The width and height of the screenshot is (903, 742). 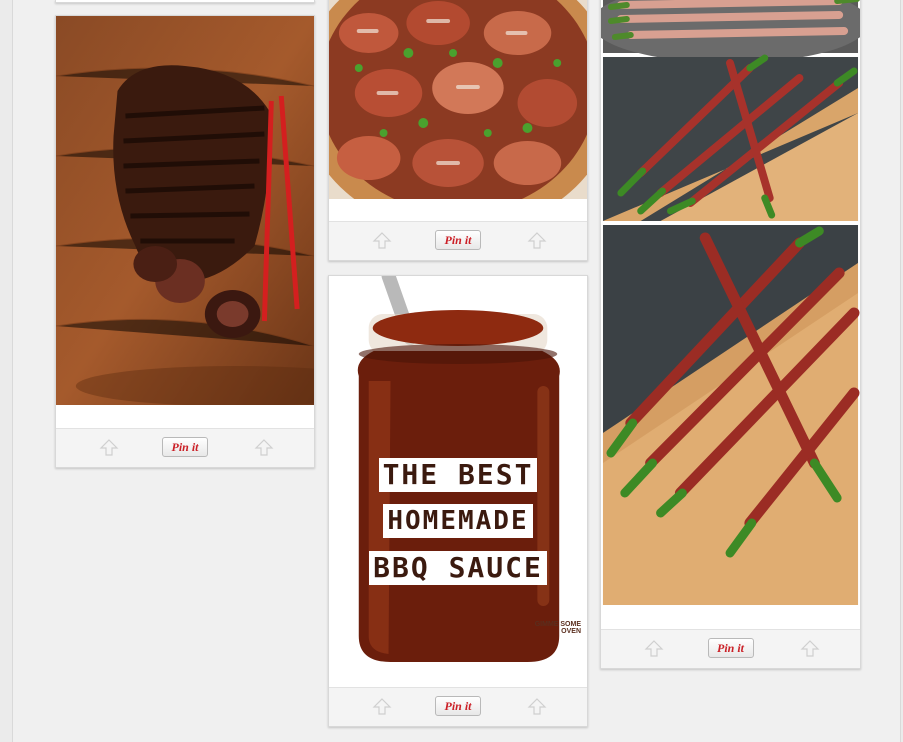 What do you see at coordinates (185, 210) in the screenshot?
I see `steak-image` at bounding box center [185, 210].